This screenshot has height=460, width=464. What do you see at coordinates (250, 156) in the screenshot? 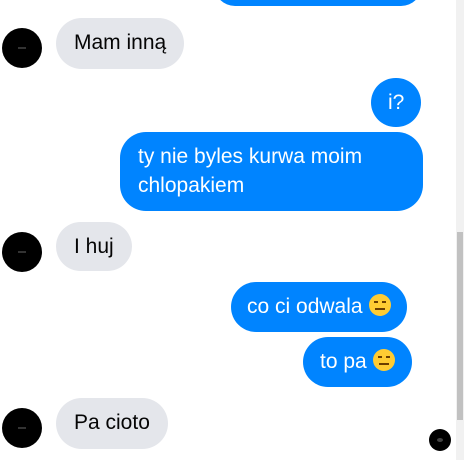
I see `message-text-line: ty nie byles kurwa moim` at bounding box center [250, 156].